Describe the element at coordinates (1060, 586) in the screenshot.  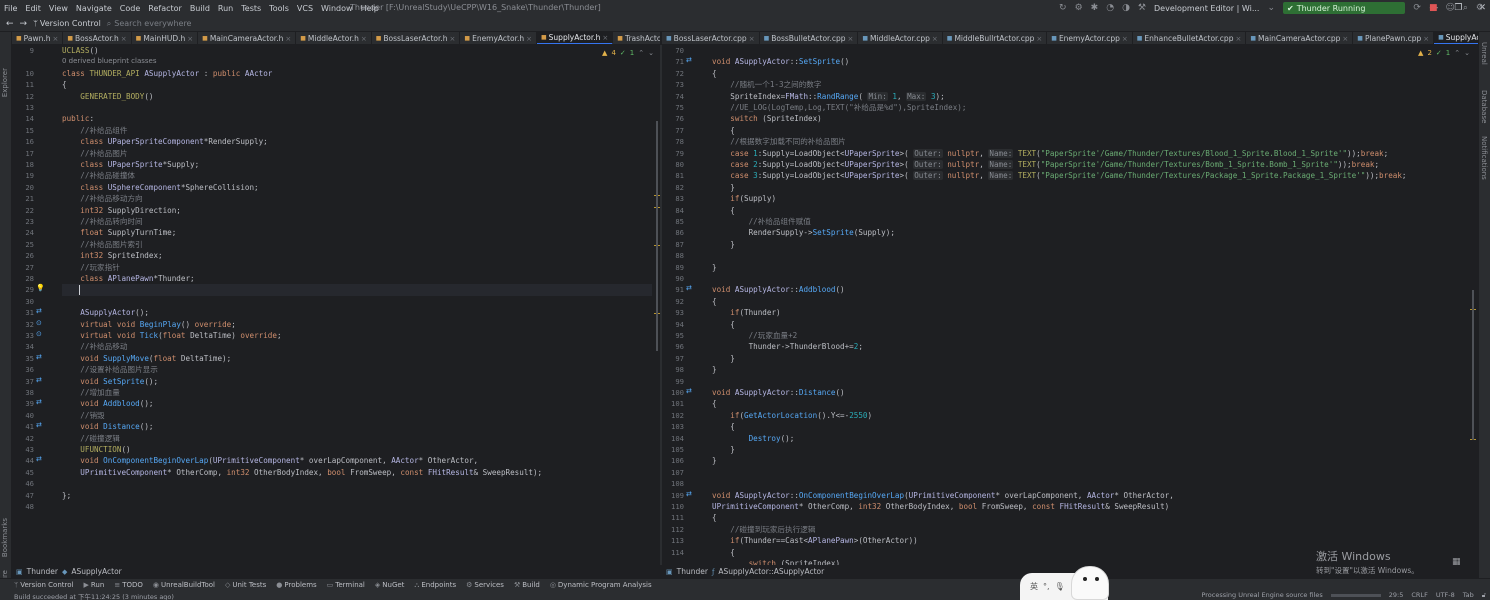
I see `microphone-icon: 🎙︎` at that location.